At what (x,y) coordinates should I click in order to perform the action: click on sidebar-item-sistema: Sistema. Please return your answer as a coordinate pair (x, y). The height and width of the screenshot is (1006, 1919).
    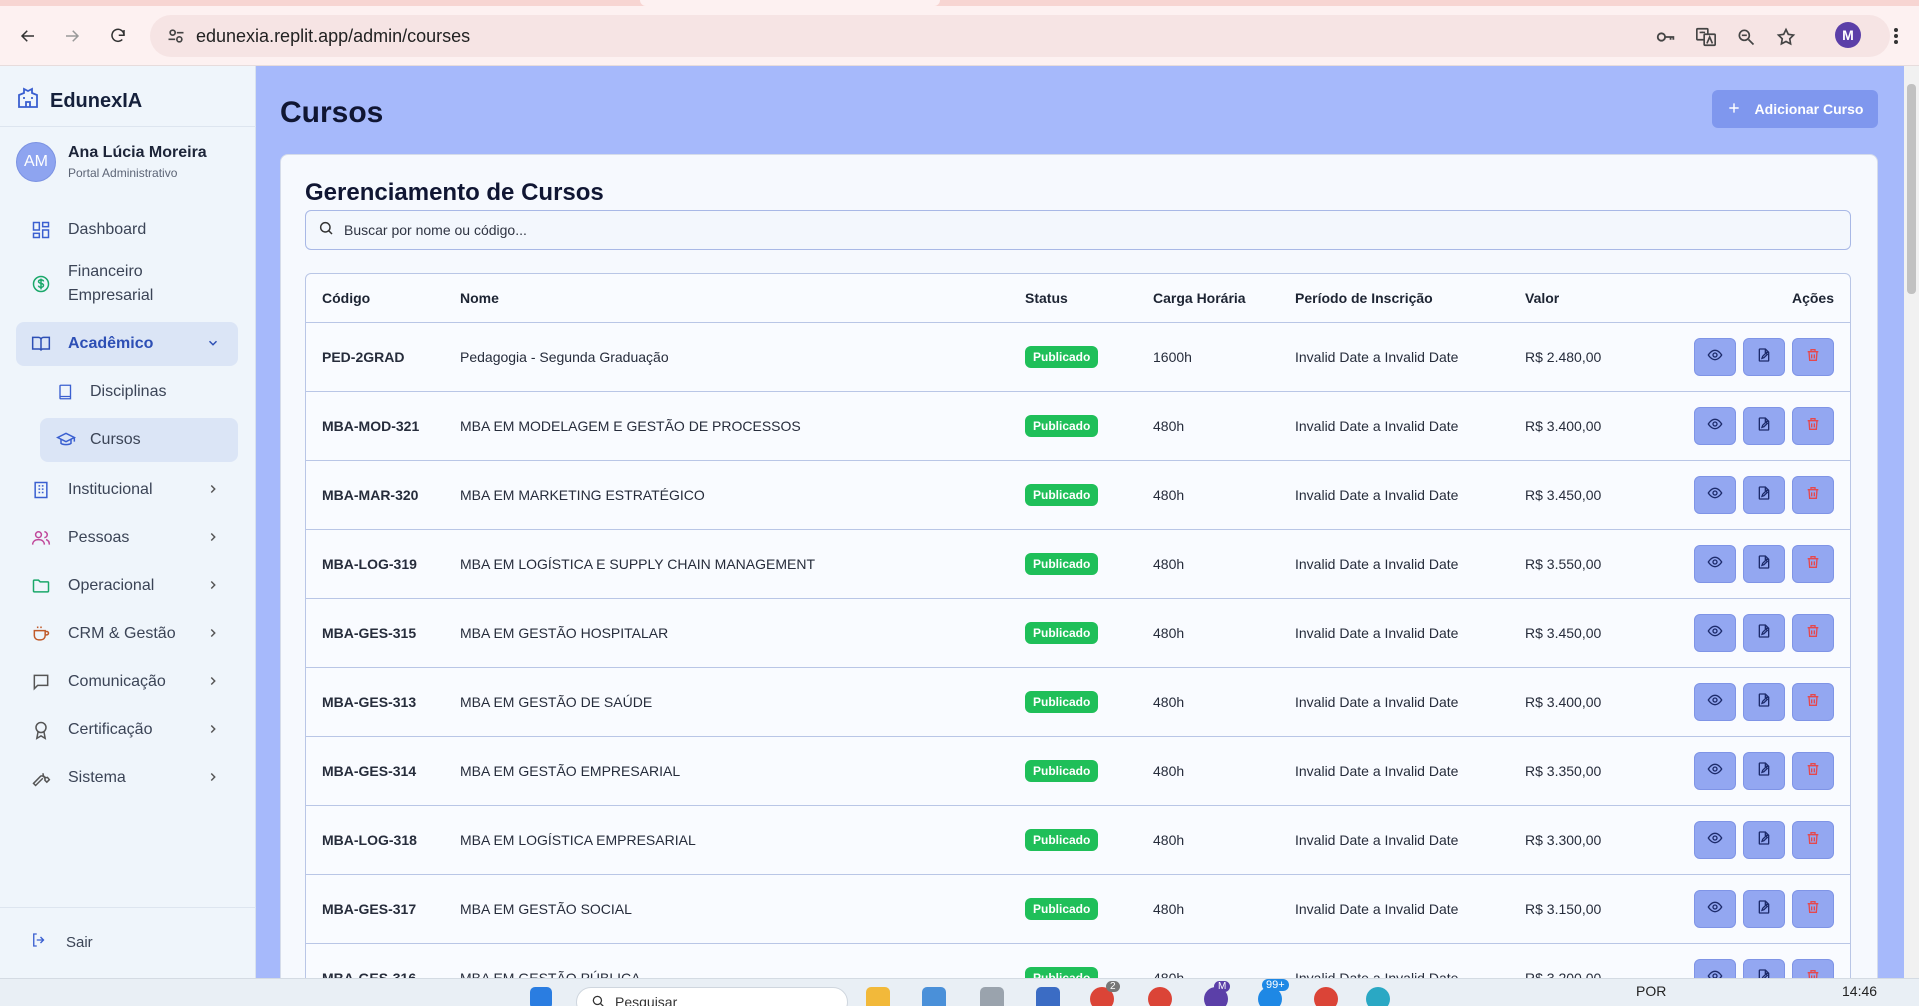
    Looking at the image, I should click on (127, 778).